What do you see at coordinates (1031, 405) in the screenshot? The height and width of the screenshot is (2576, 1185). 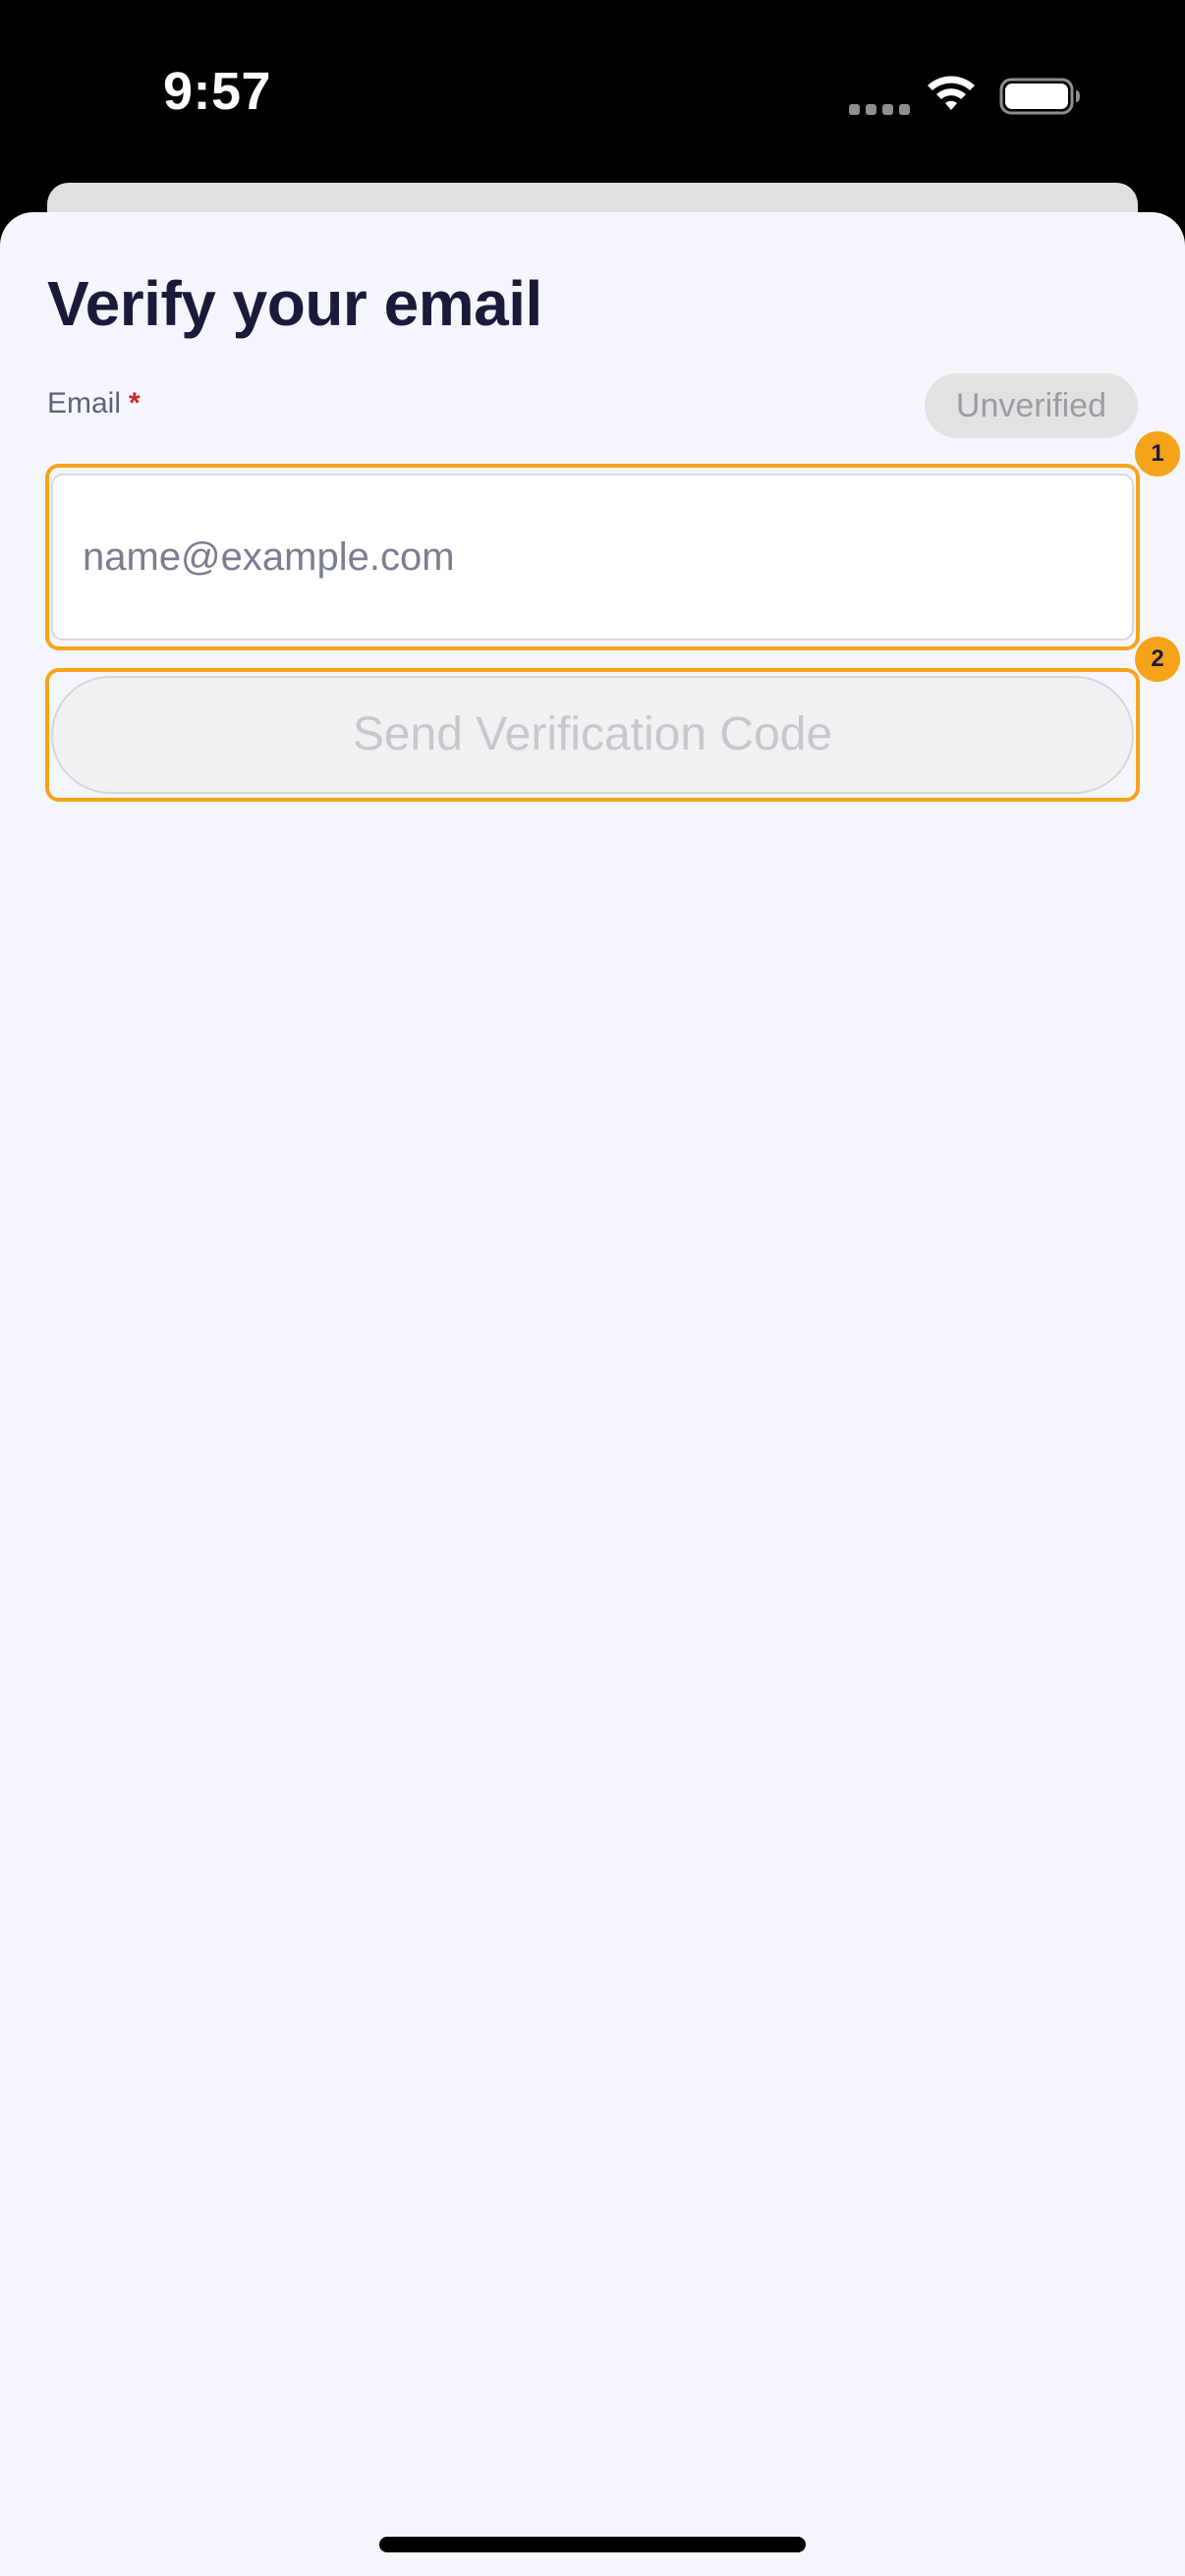 I see `verification-status-badge: Unverified` at bounding box center [1031, 405].